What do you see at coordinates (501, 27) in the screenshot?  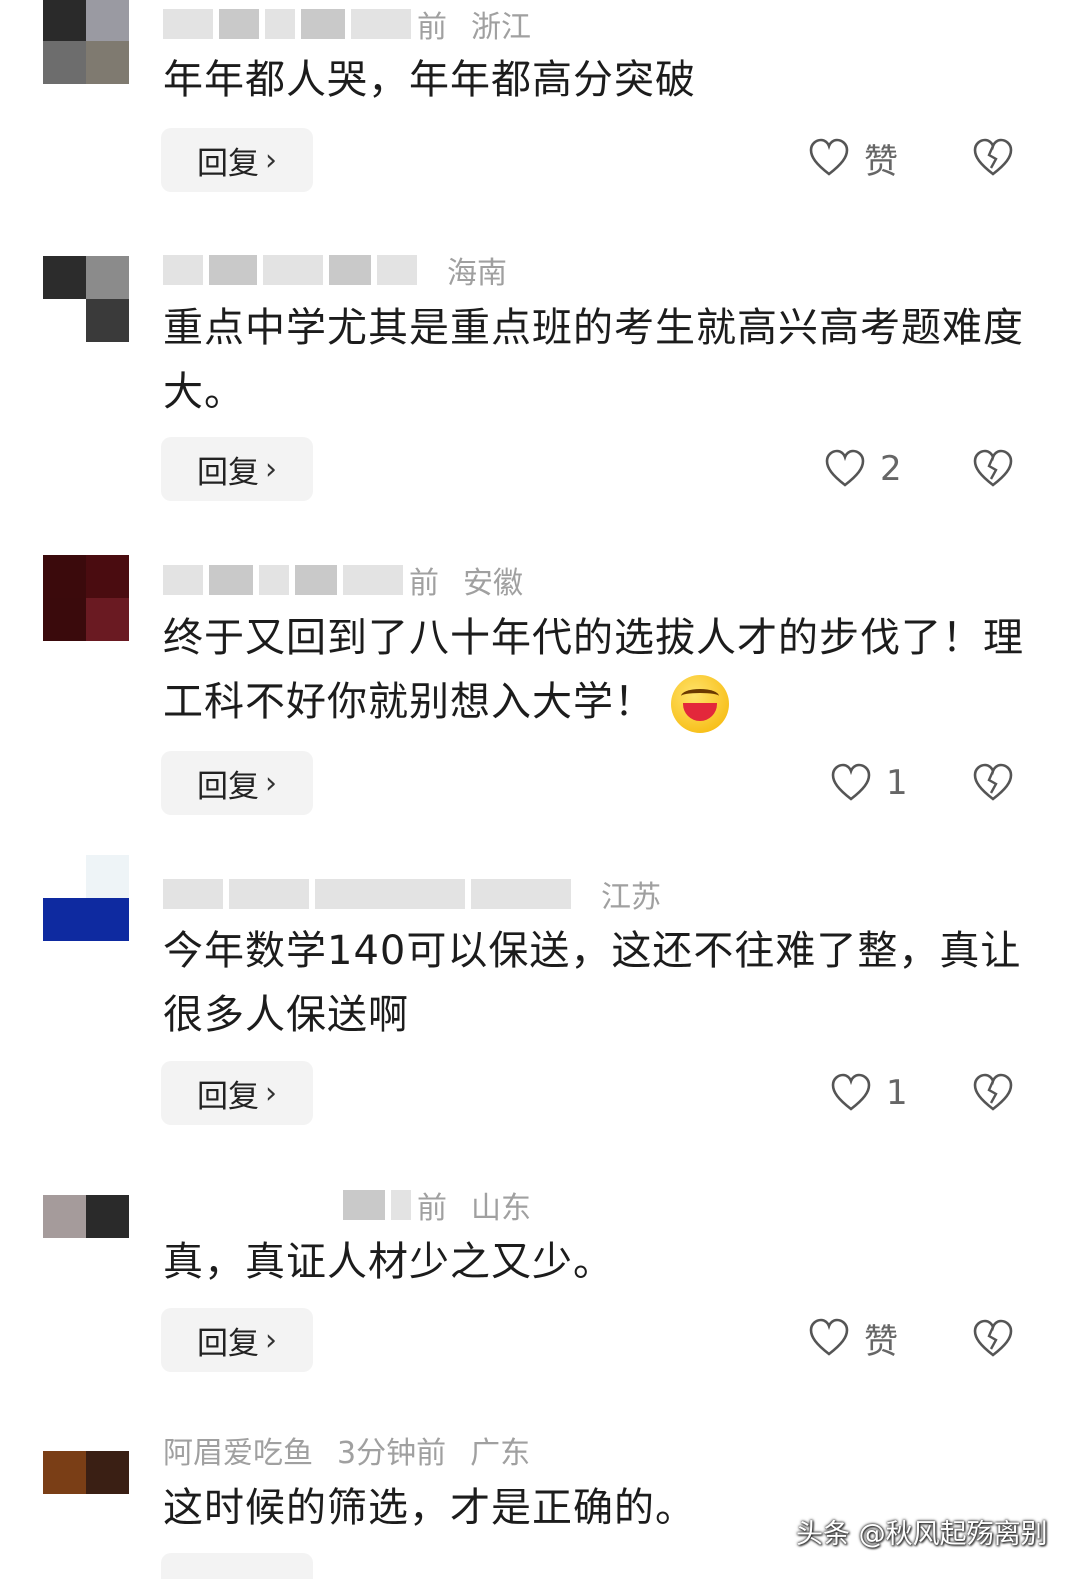 I see `comment-location: 浙江` at bounding box center [501, 27].